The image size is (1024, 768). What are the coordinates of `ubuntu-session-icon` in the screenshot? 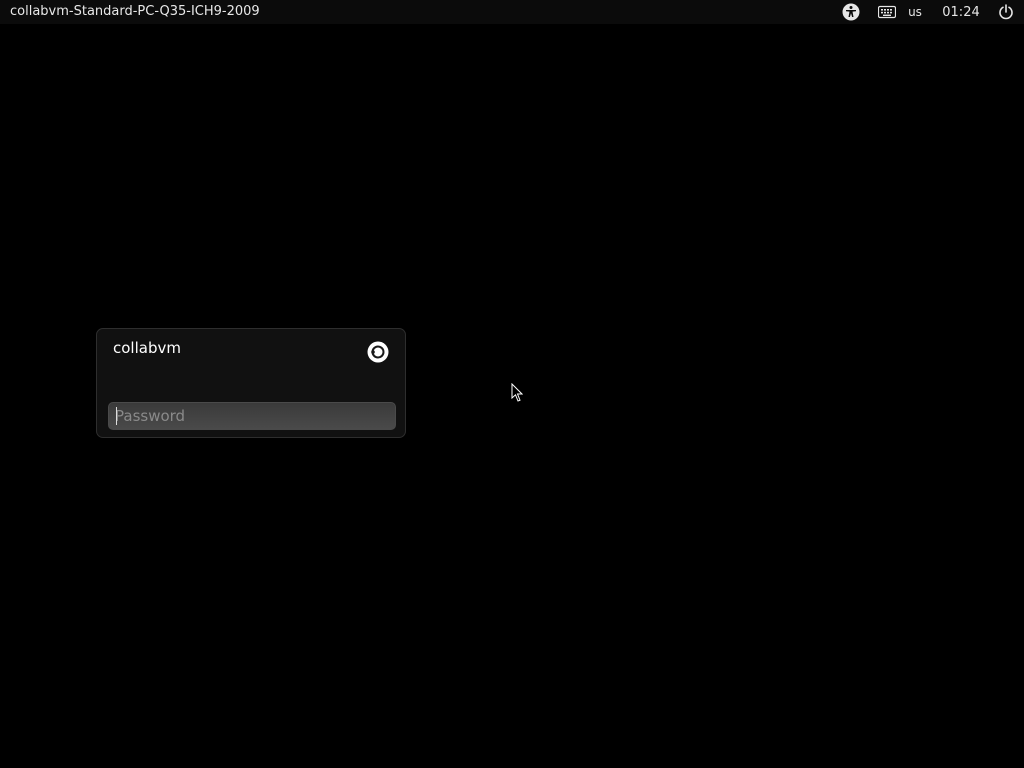 It's located at (378, 352).